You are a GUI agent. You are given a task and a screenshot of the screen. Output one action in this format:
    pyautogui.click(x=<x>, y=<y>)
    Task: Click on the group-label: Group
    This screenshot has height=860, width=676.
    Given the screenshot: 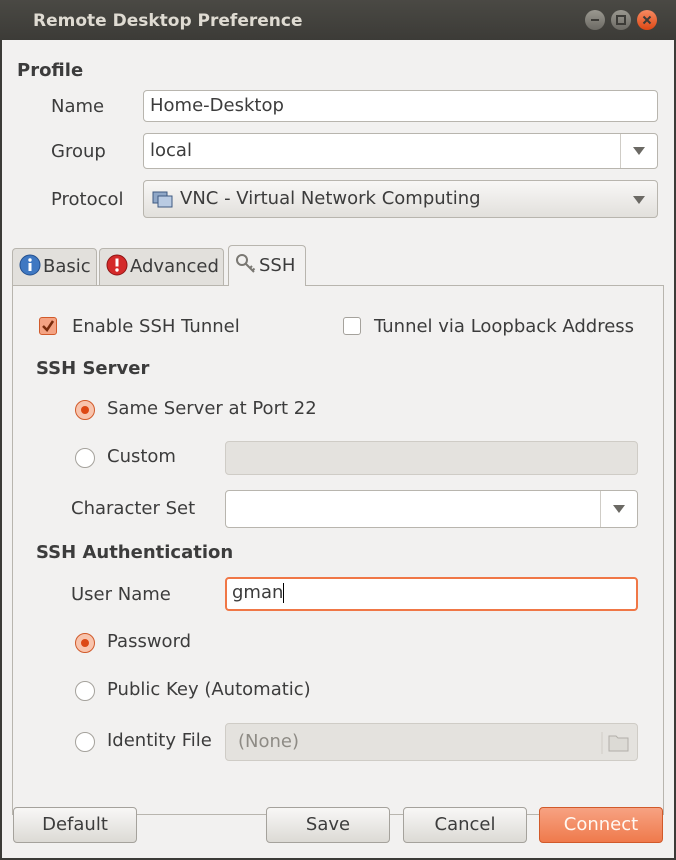 What is the action you would take?
    pyautogui.click(x=78, y=151)
    